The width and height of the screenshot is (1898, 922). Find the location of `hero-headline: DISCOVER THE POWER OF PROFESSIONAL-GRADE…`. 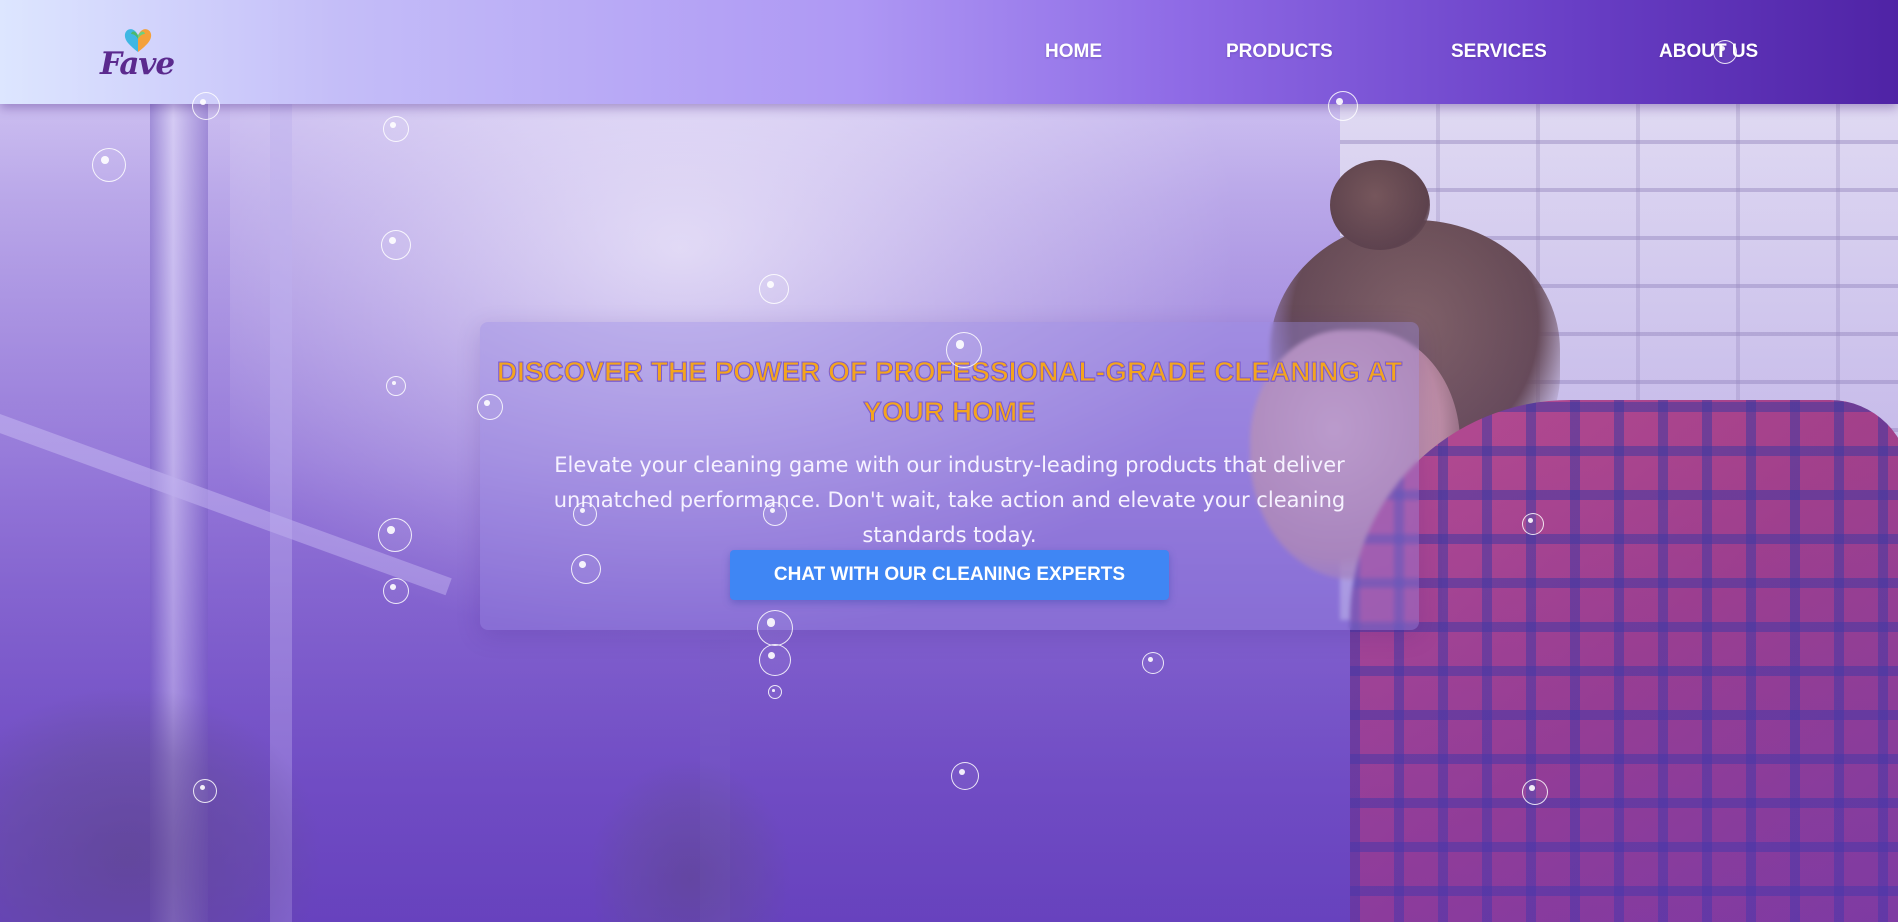

hero-headline: DISCOVER THE POWER OF PROFESSIONAL-GRADE… is located at coordinates (949, 392).